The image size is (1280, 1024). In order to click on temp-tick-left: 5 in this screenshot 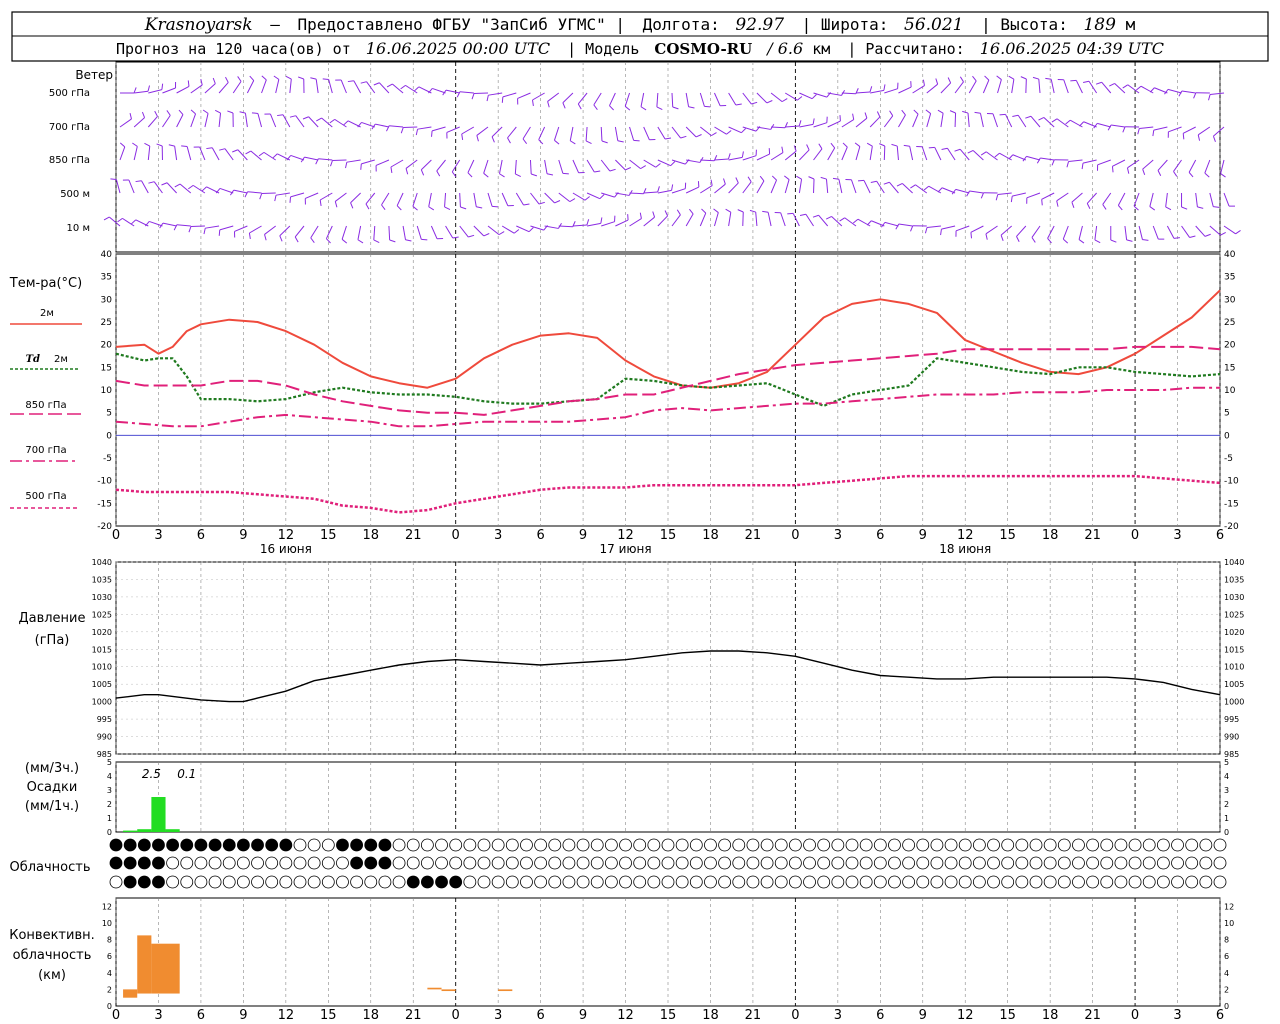, I will do `click(109, 414)`.